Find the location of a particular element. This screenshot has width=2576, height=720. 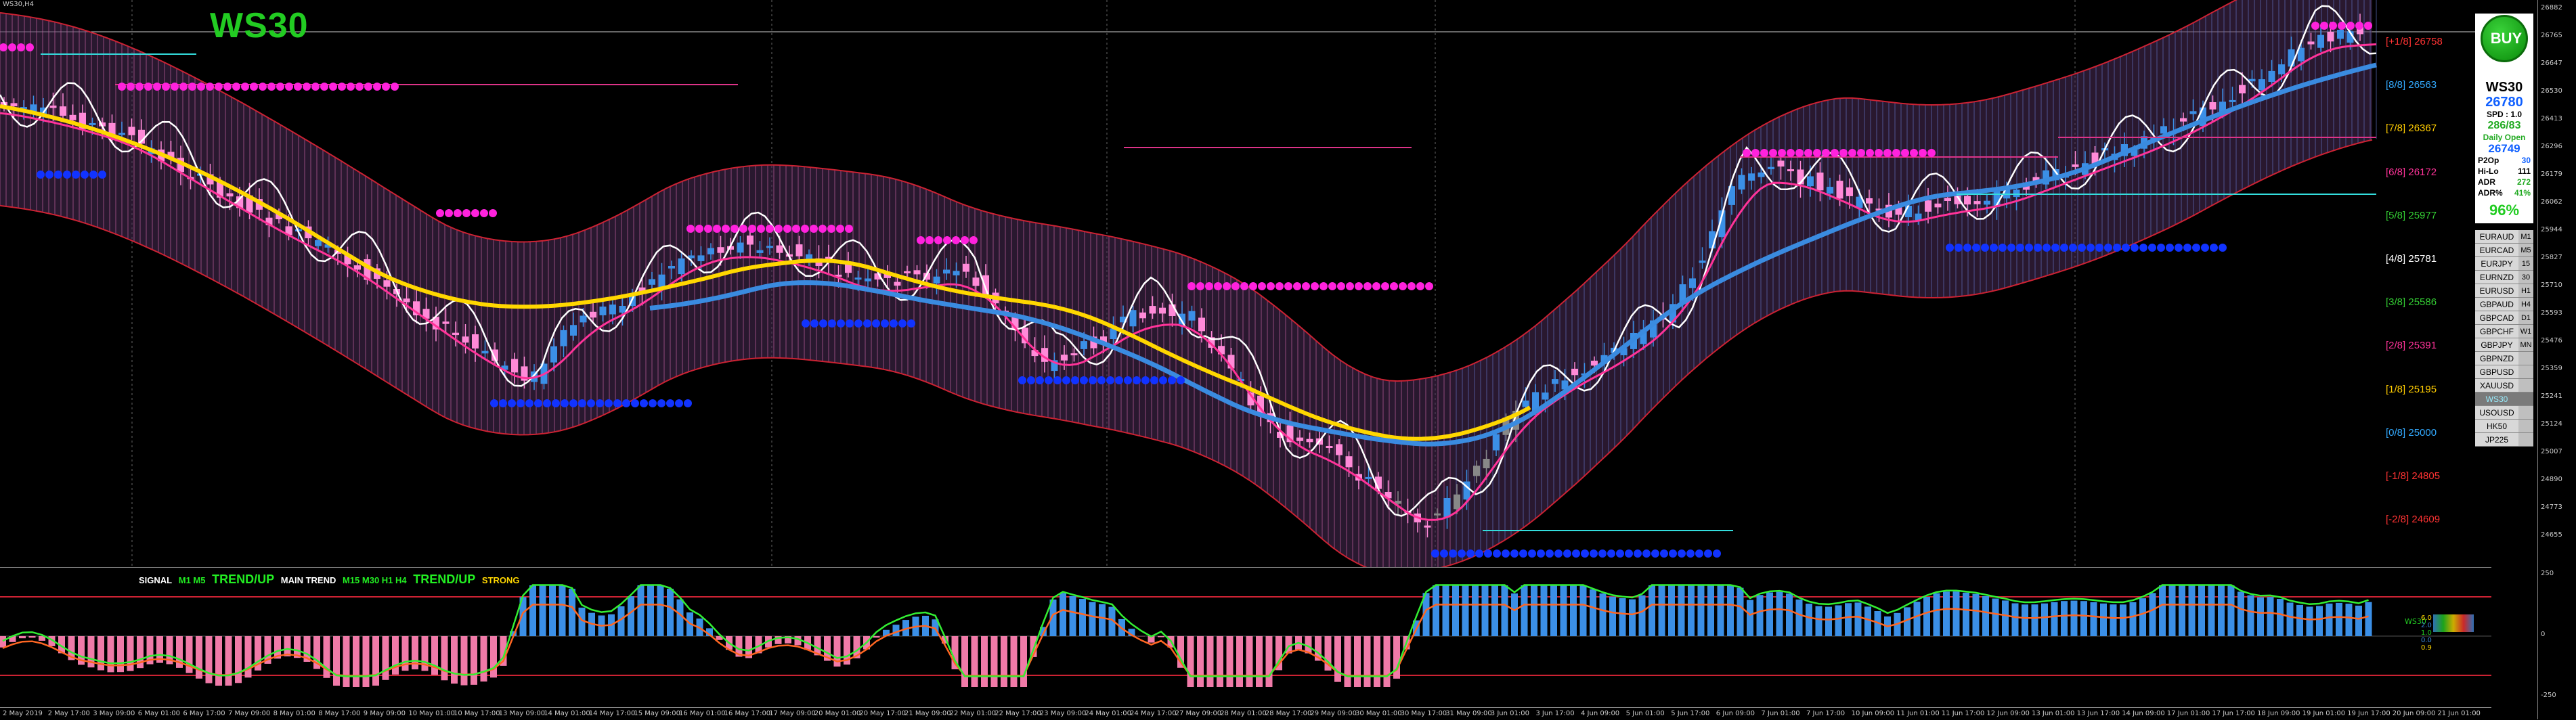

timeframe-button: 15 is located at coordinates (2525, 264).